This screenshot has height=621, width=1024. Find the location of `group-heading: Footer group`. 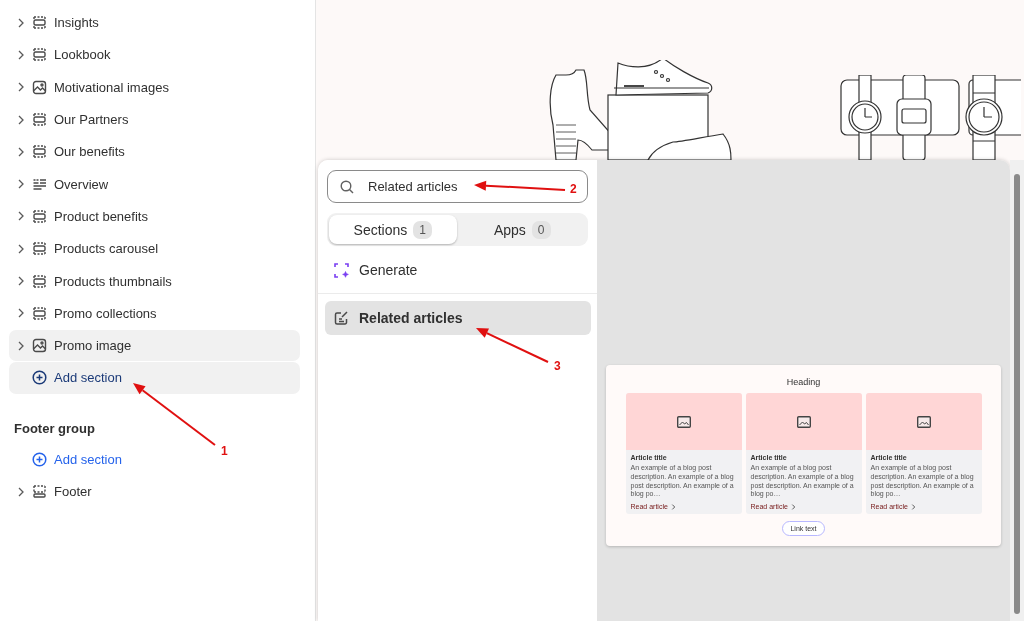

group-heading: Footer group is located at coordinates (55, 428).